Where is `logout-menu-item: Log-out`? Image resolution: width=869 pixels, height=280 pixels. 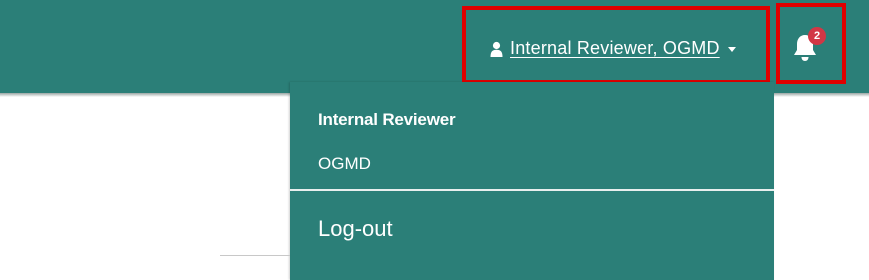
logout-menu-item: Log-out is located at coordinates (355, 229).